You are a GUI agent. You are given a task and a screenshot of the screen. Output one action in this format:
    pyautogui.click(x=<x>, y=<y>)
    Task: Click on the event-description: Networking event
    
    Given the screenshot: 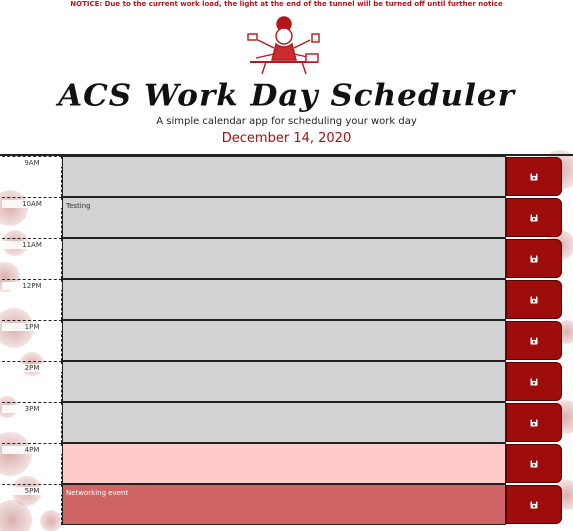 What is the action you would take?
    pyautogui.click(x=284, y=504)
    